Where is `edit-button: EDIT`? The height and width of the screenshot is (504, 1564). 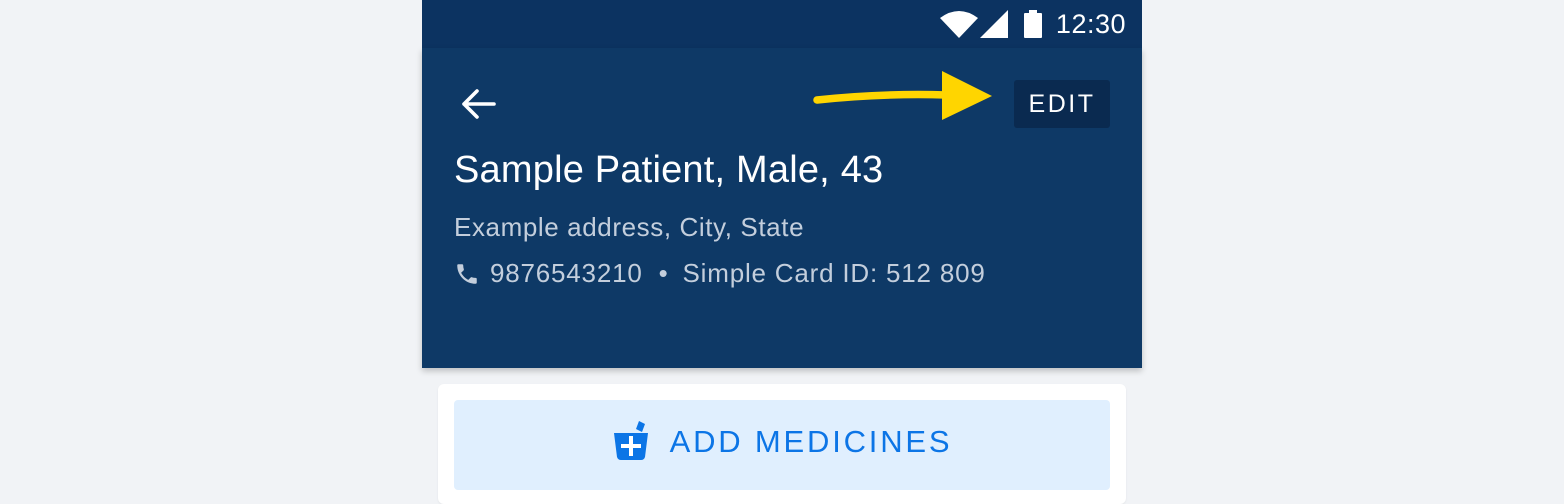 edit-button: EDIT is located at coordinates (1062, 104).